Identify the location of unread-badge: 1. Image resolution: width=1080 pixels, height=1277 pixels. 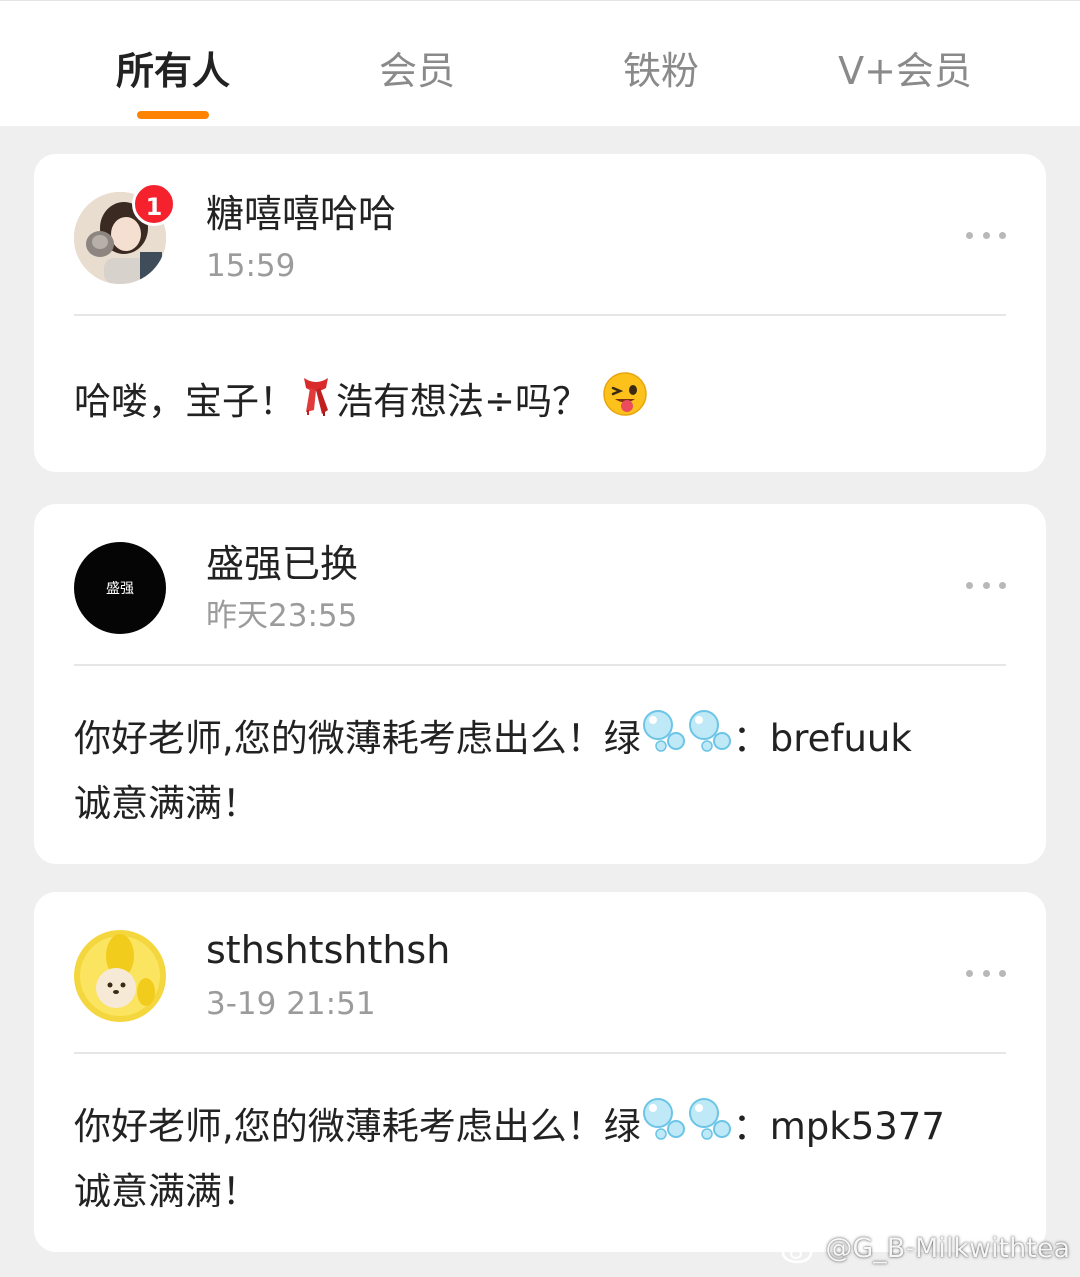
(154, 204).